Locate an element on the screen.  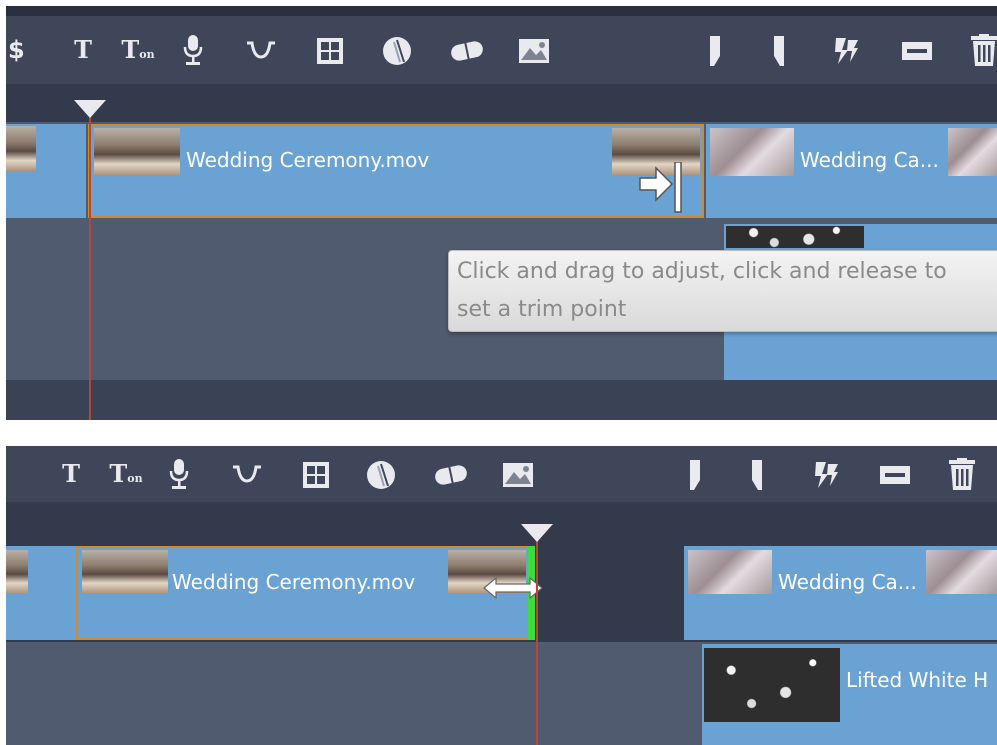
video-track-2: Lifted White H is located at coordinates (501, 694).